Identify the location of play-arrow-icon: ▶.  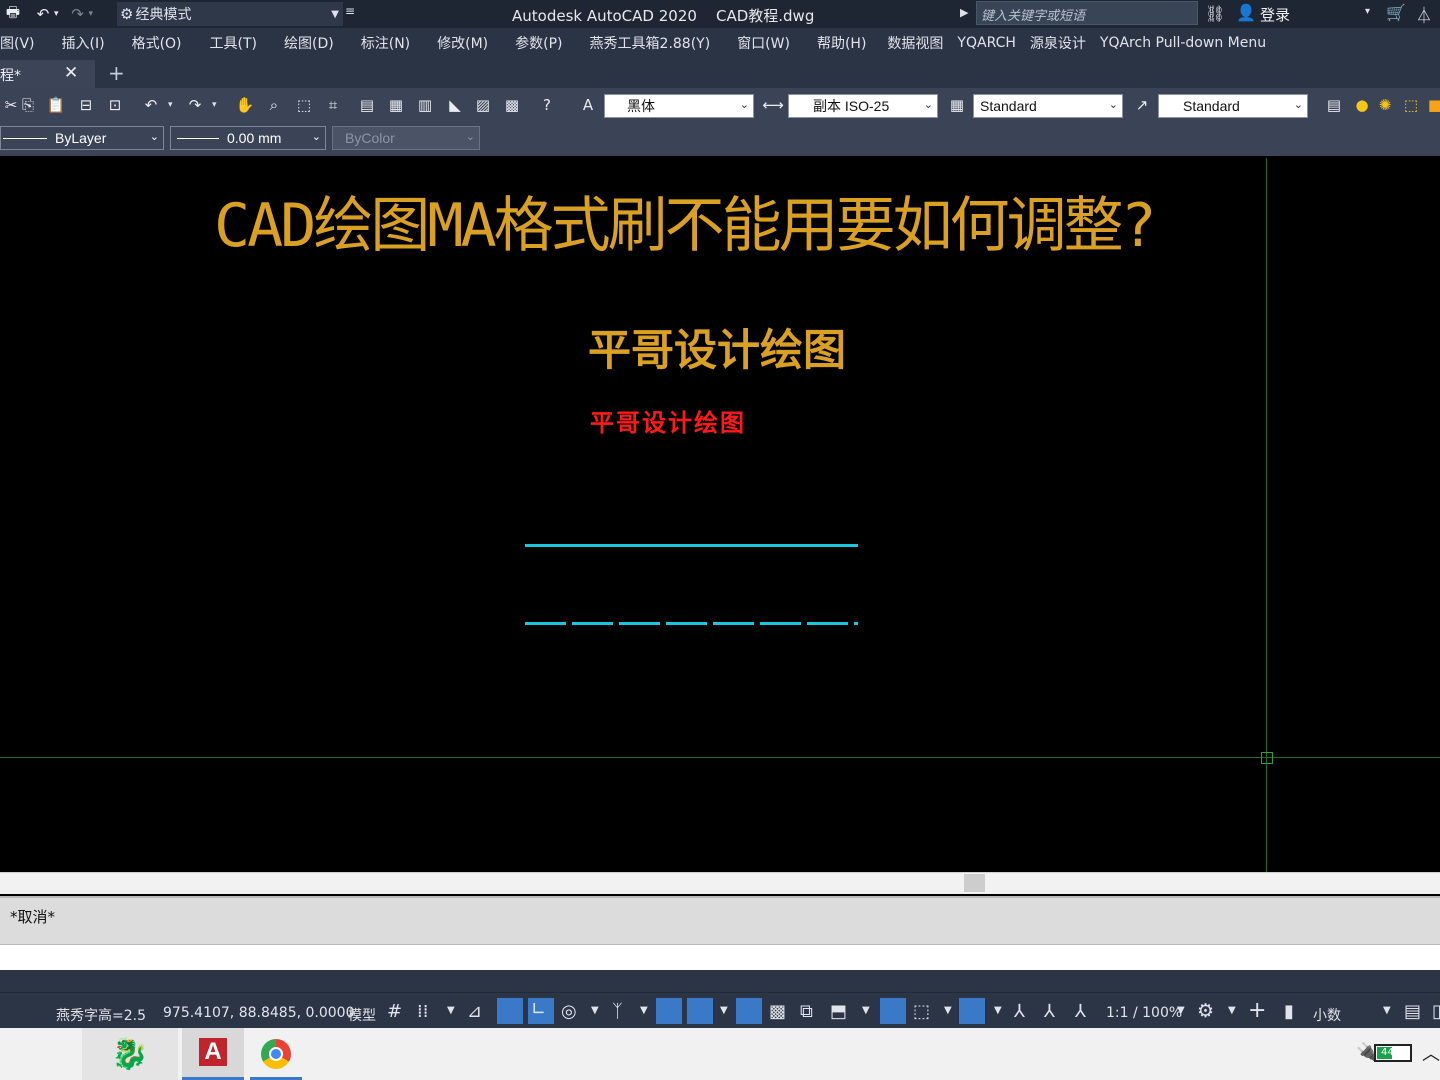
(964, 12).